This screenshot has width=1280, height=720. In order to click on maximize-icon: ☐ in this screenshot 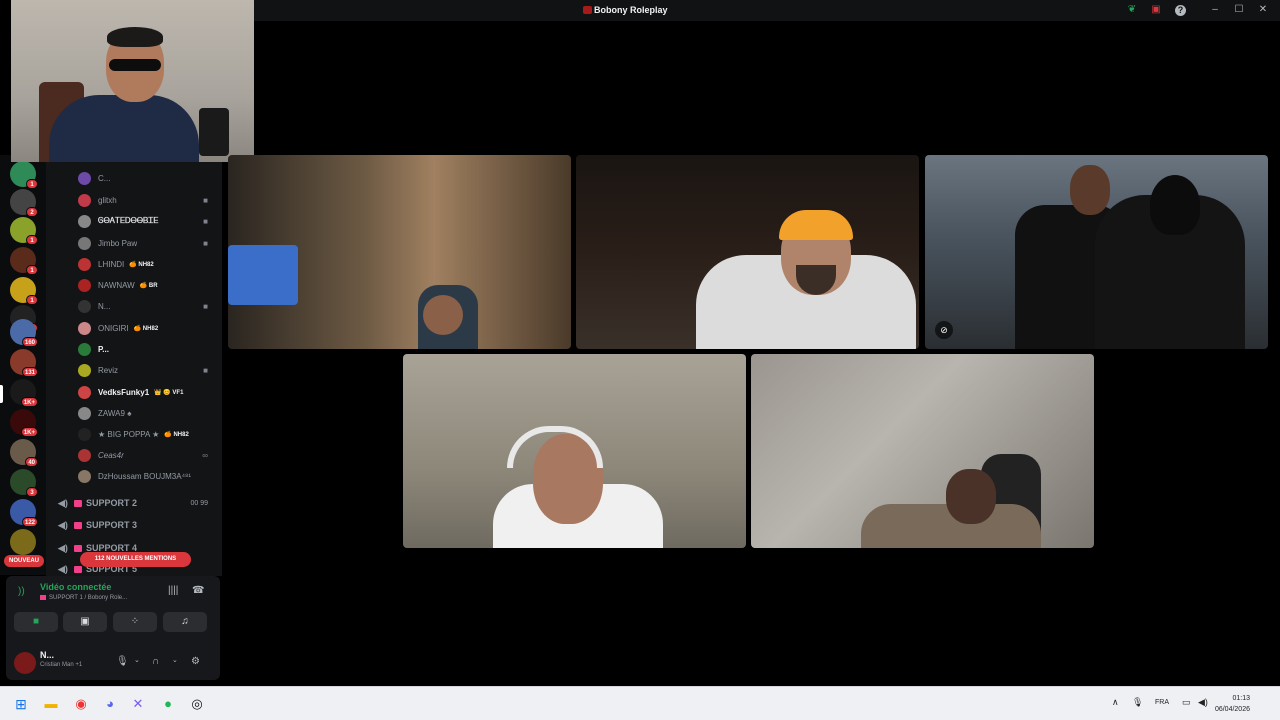, I will do `click(1239, 10)`.